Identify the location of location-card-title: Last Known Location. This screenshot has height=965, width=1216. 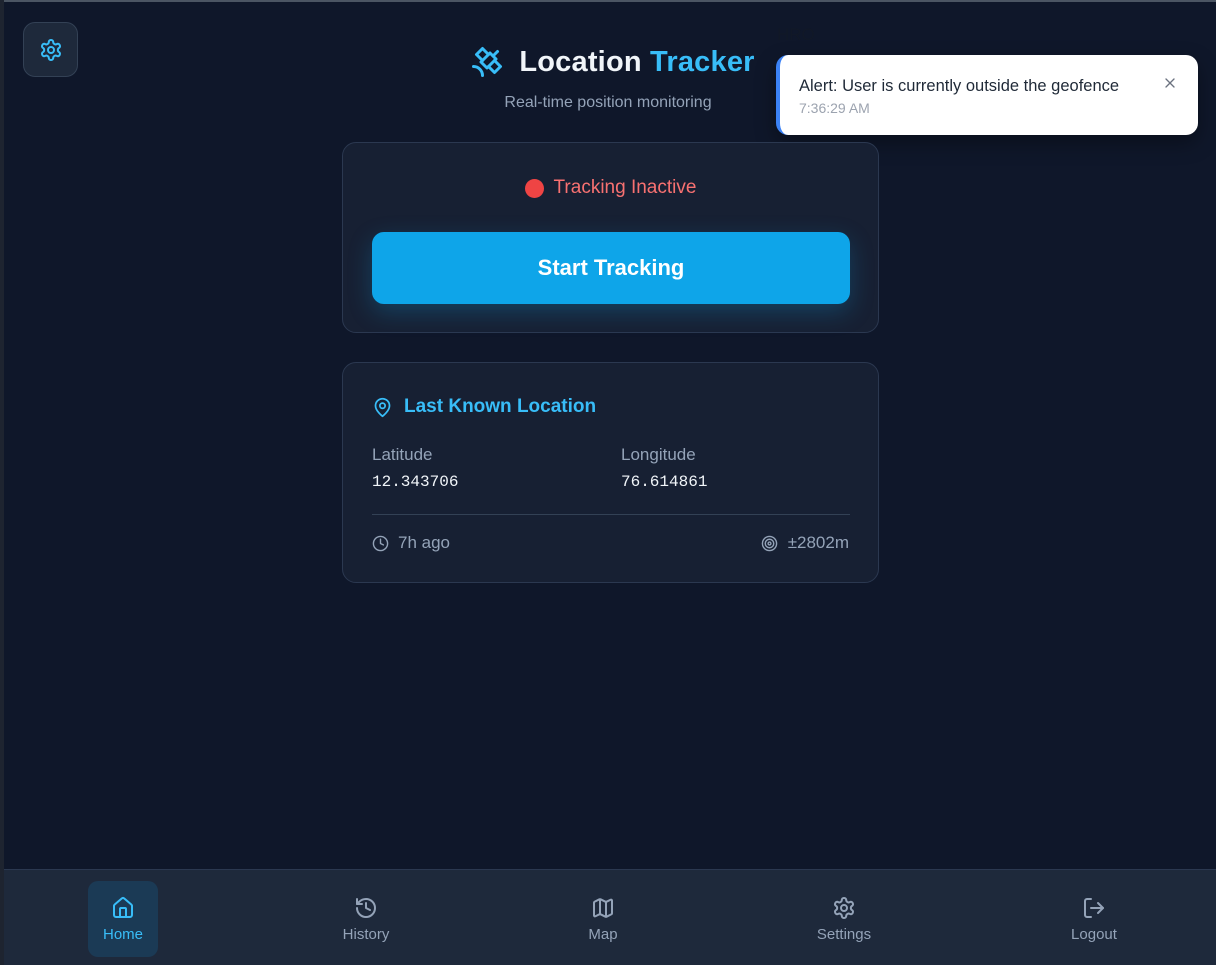
(500, 406).